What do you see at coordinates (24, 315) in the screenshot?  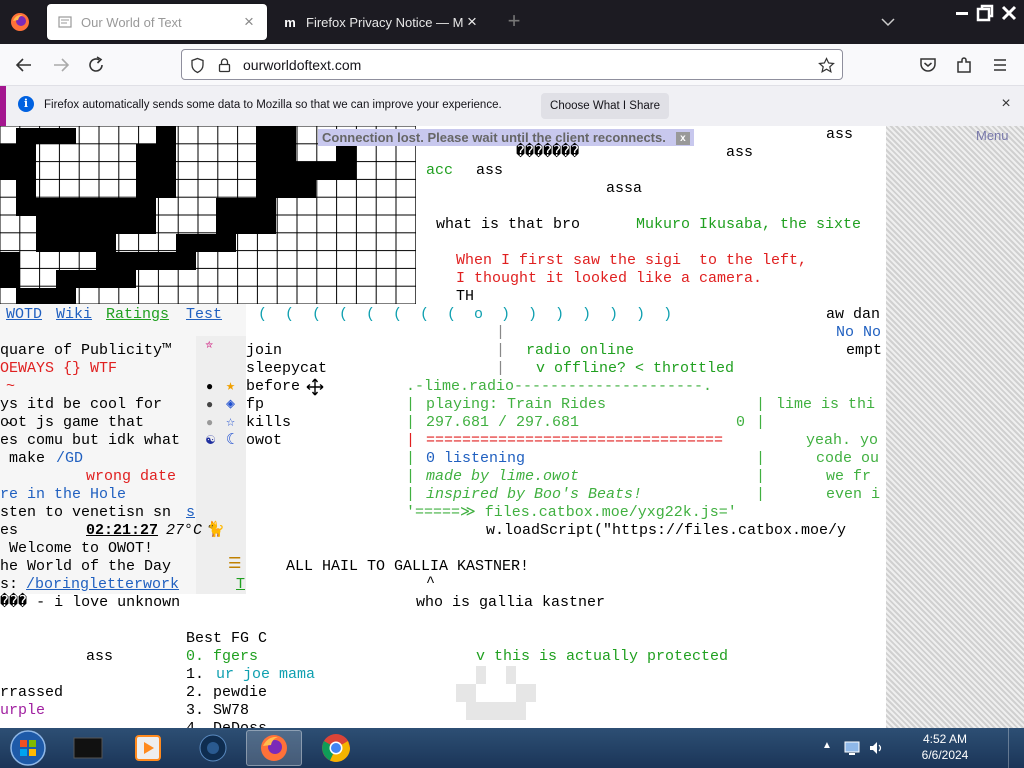 I see `wotd-link: WOTD` at bounding box center [24, 315].